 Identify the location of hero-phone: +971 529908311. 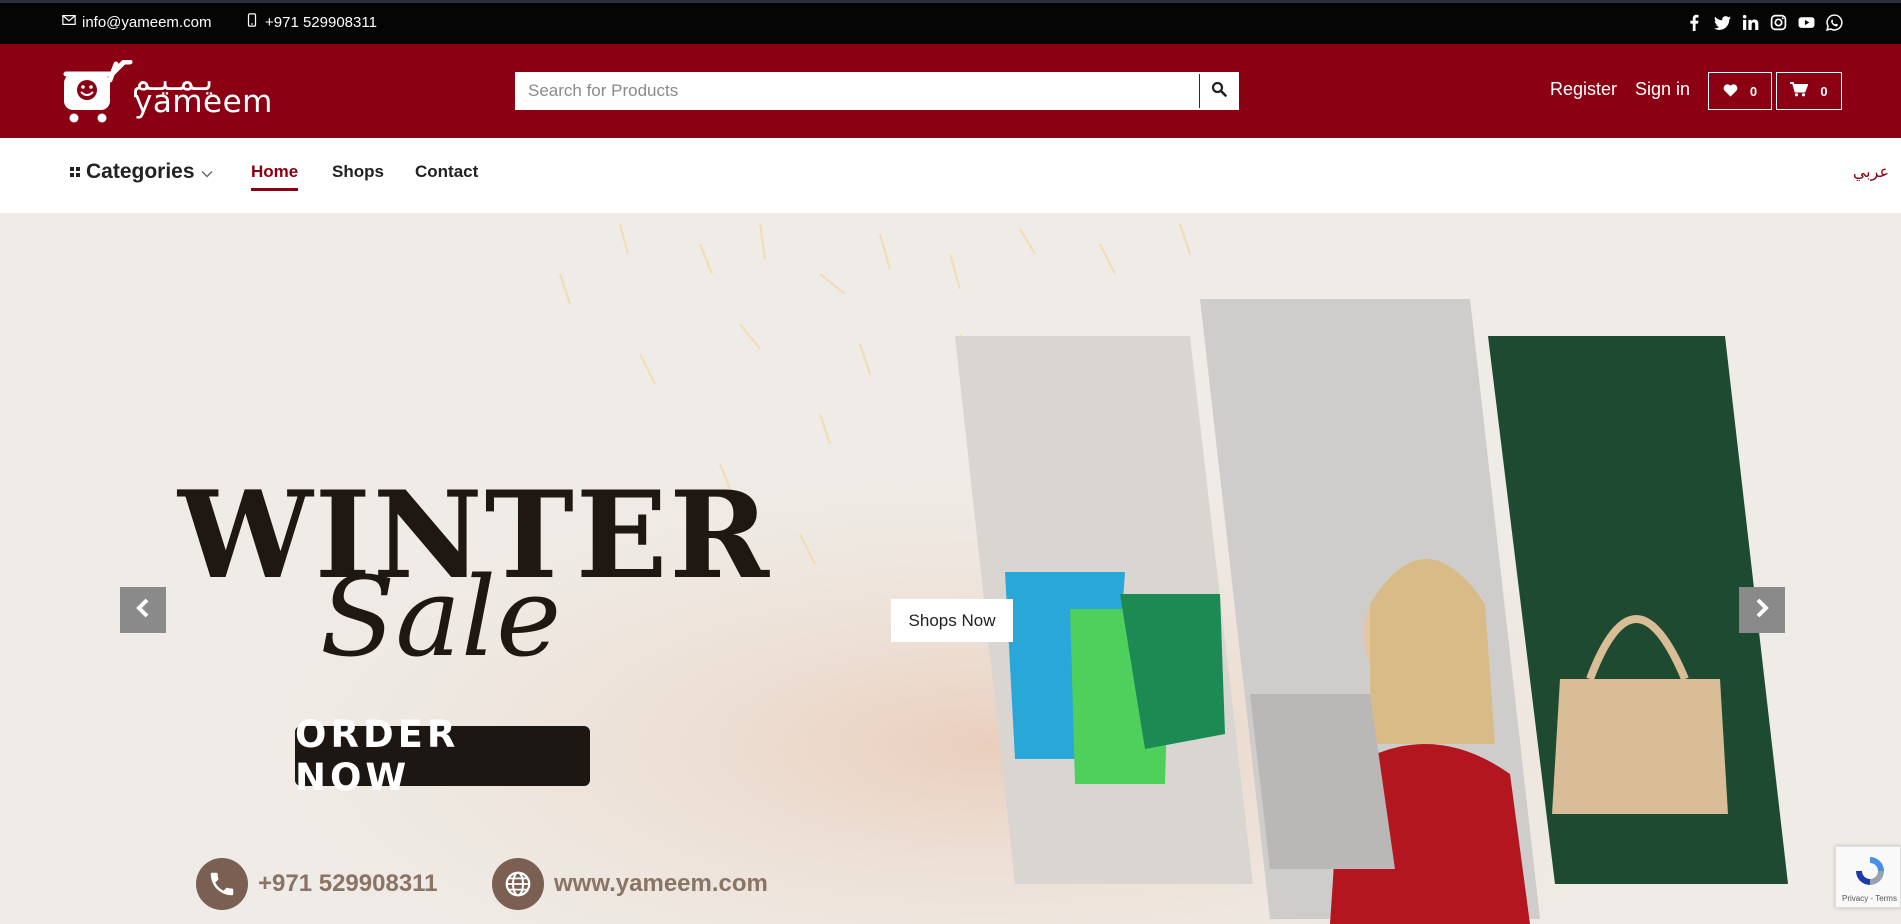
(317, 884).